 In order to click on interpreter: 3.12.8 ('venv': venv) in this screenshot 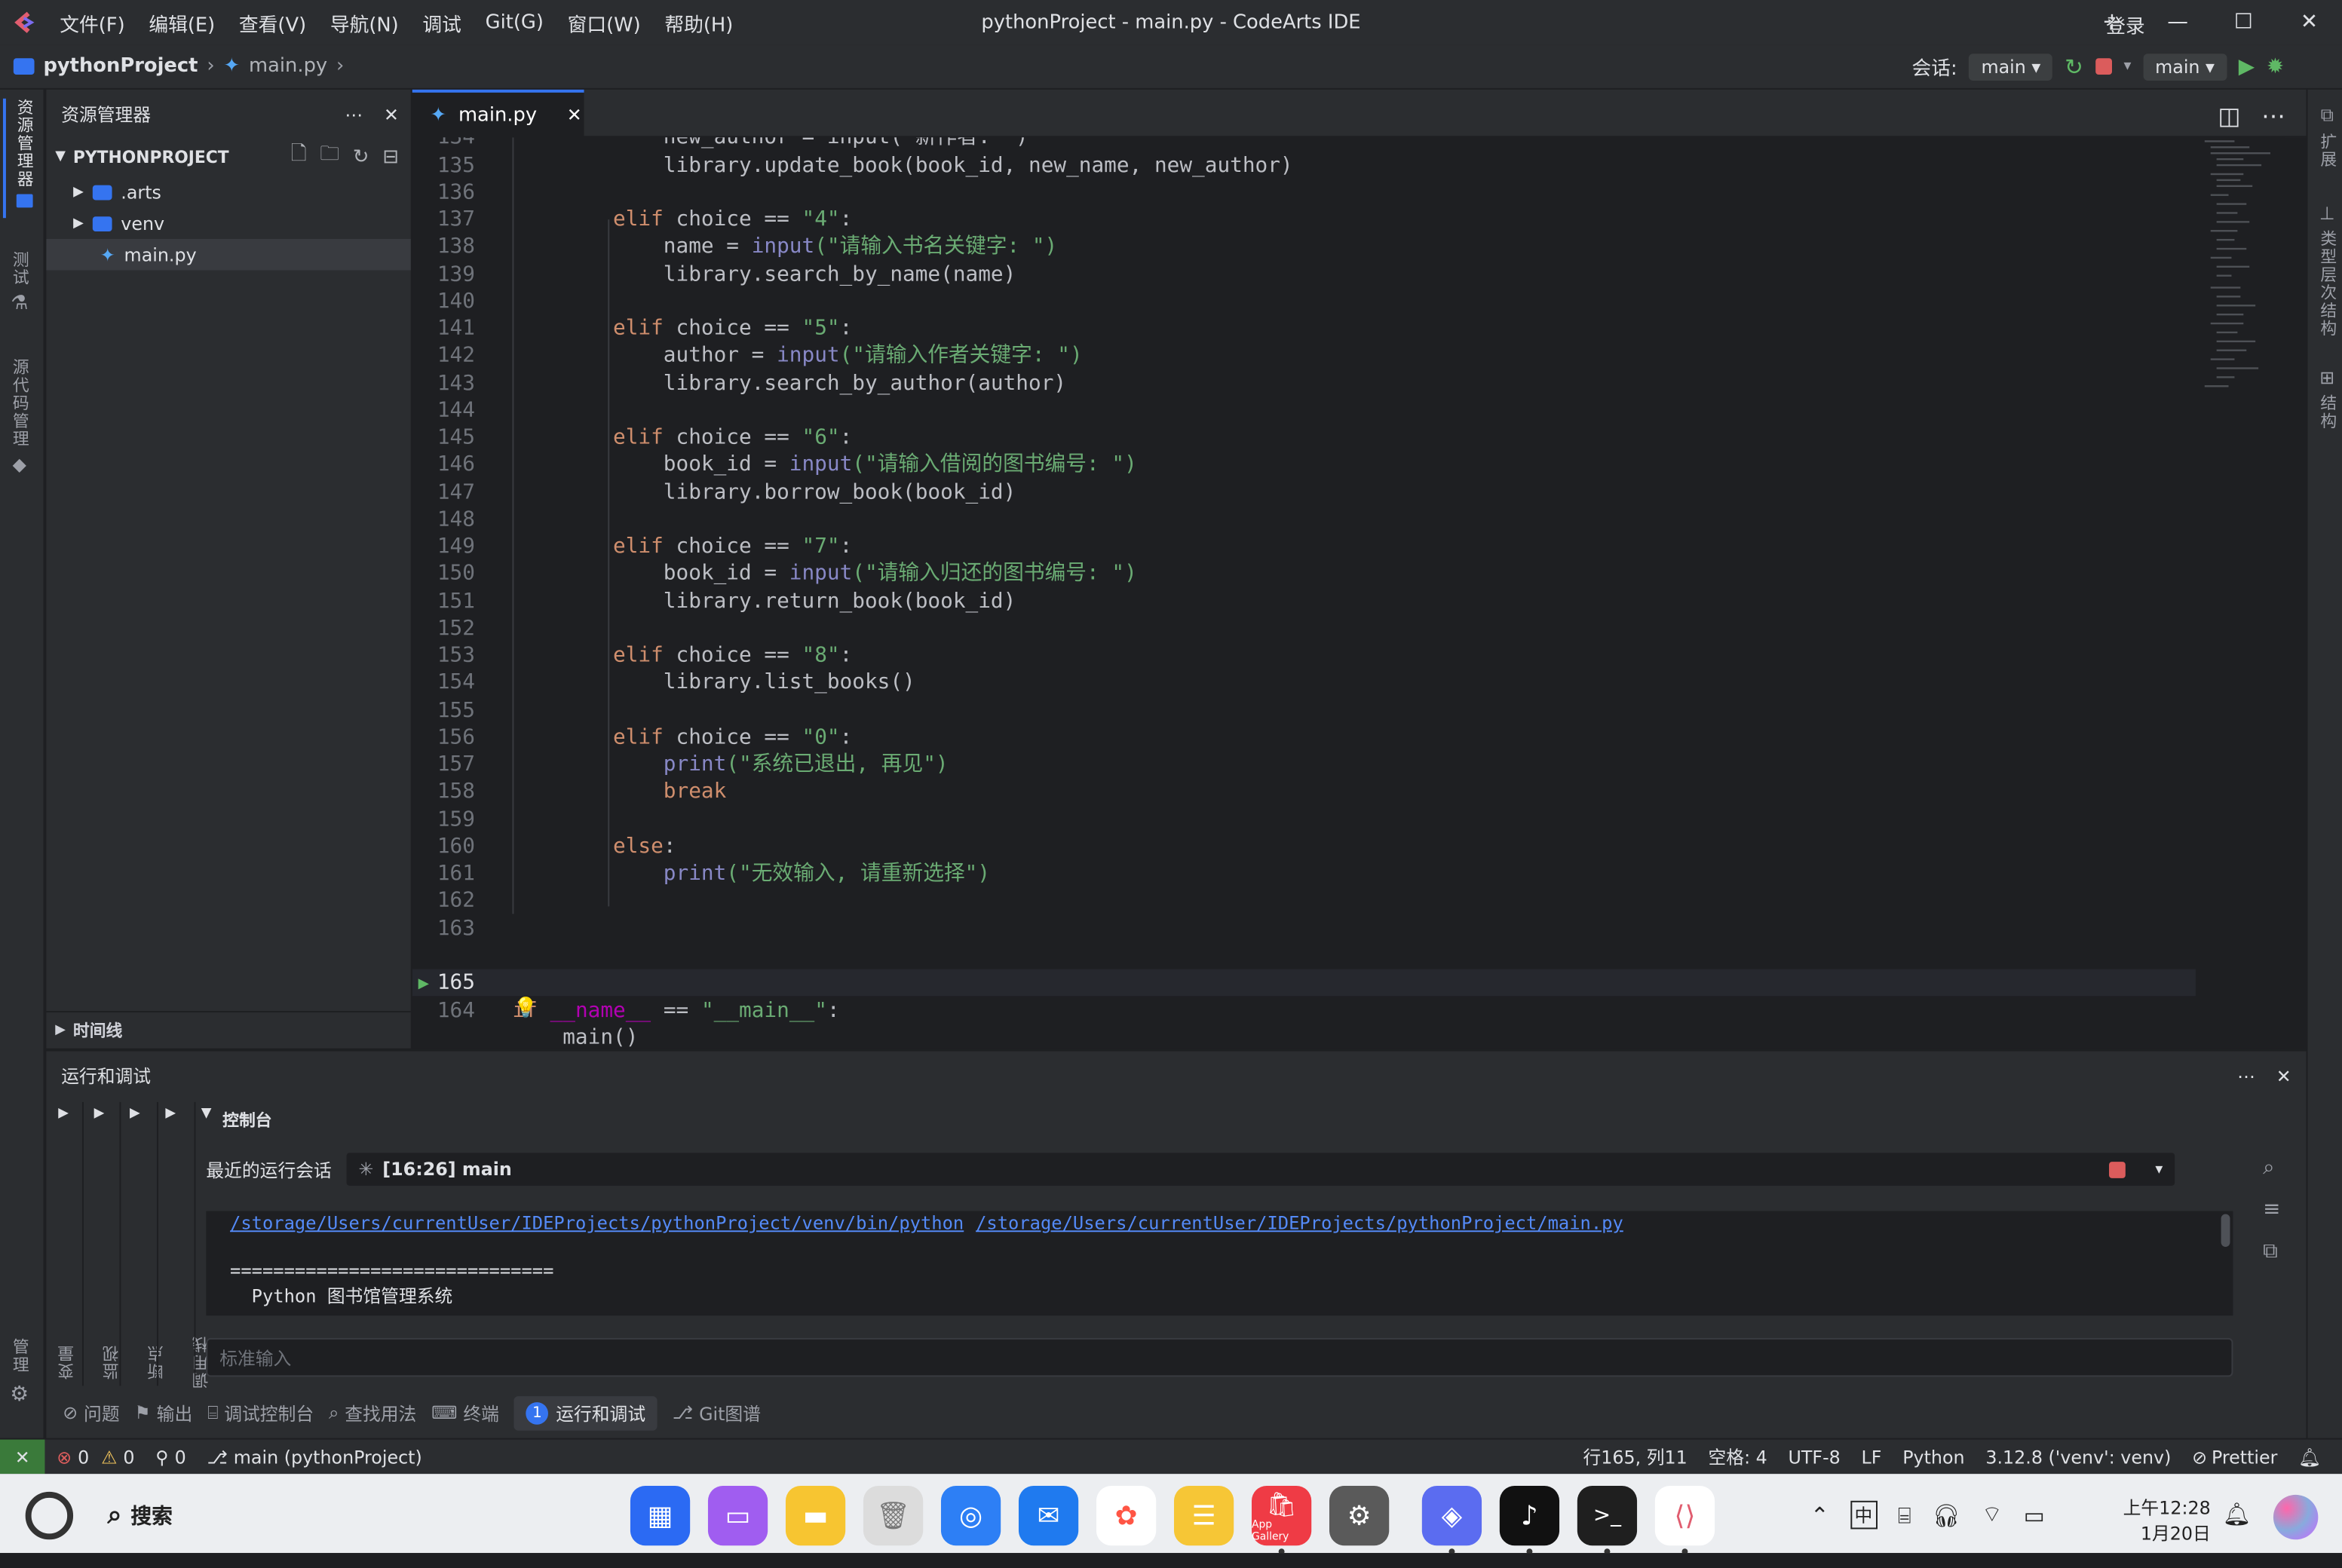, I will do `click(2078, 1457)`.